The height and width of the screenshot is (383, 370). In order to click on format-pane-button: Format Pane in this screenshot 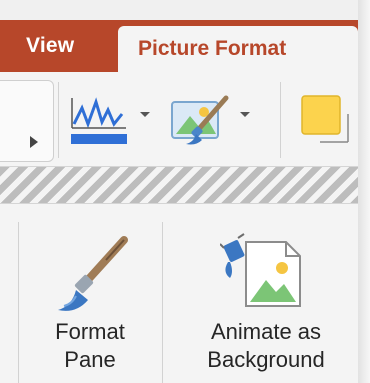, I will do `click(90, 304)`.